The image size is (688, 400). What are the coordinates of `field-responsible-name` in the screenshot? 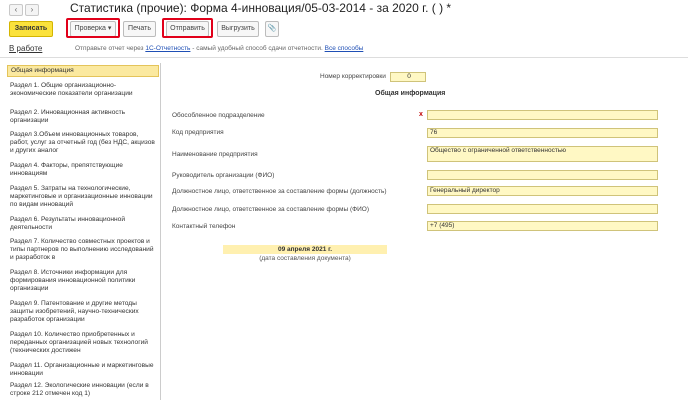 It's located at (542, 209).